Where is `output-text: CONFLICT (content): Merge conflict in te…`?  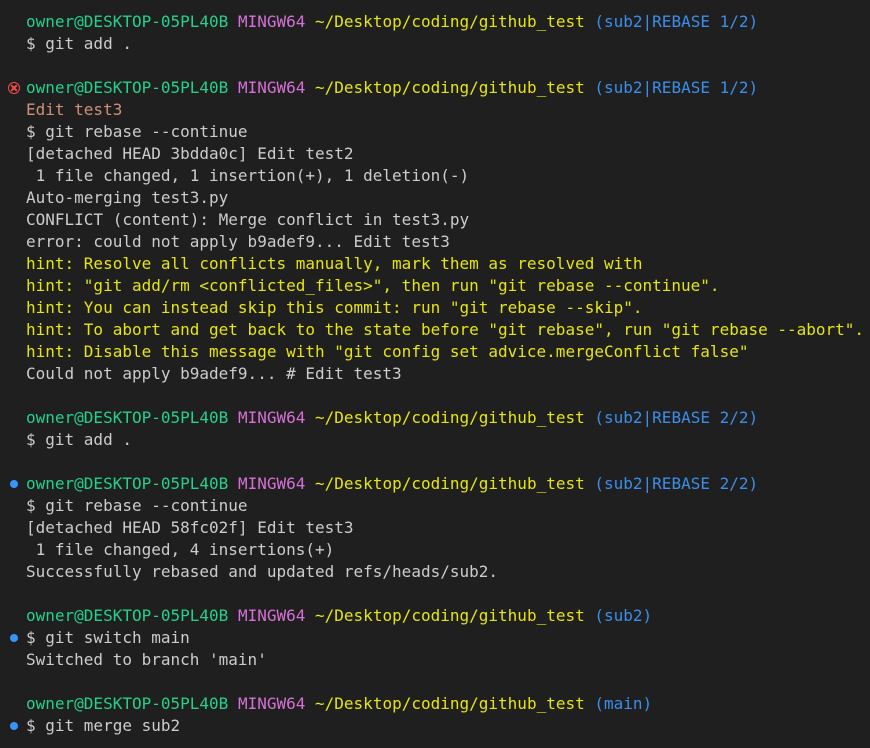
output-text: CONFLICT (content): Merge conflict in te… is located at coordinates (248, 219).